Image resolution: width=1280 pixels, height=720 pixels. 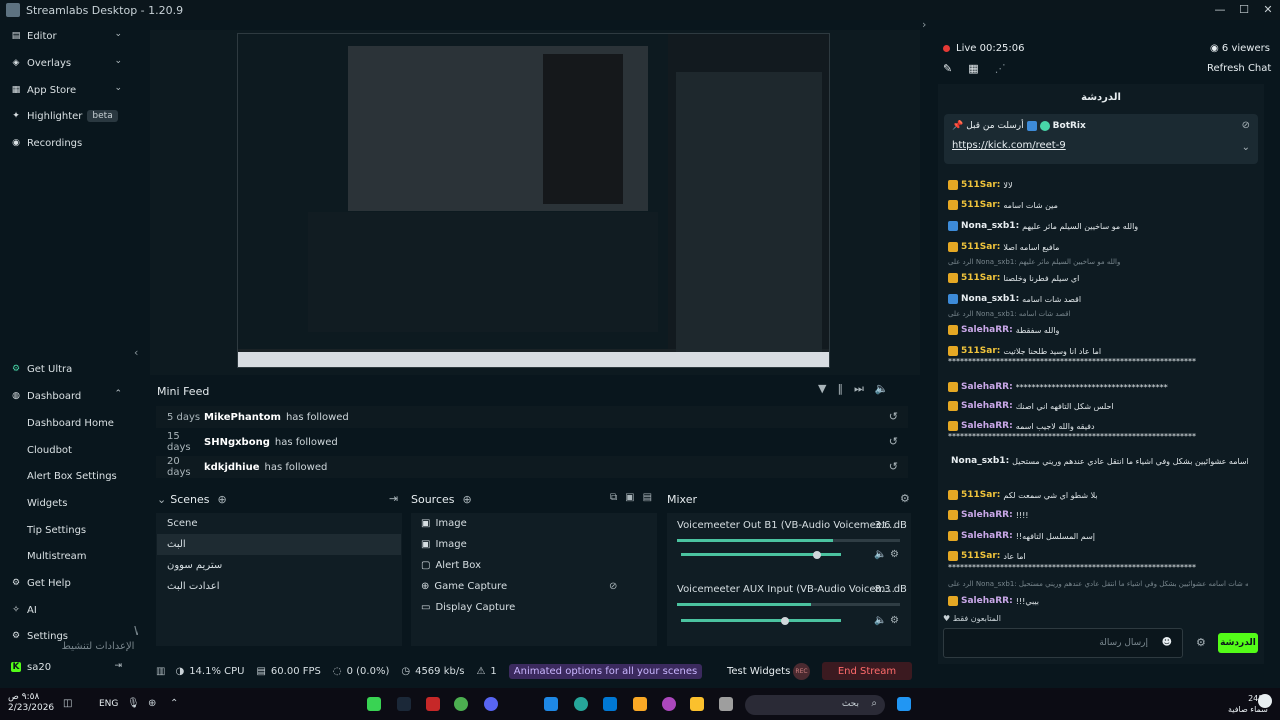 I want to click on skip-icon: ⏭, so click(x=859, y=389).